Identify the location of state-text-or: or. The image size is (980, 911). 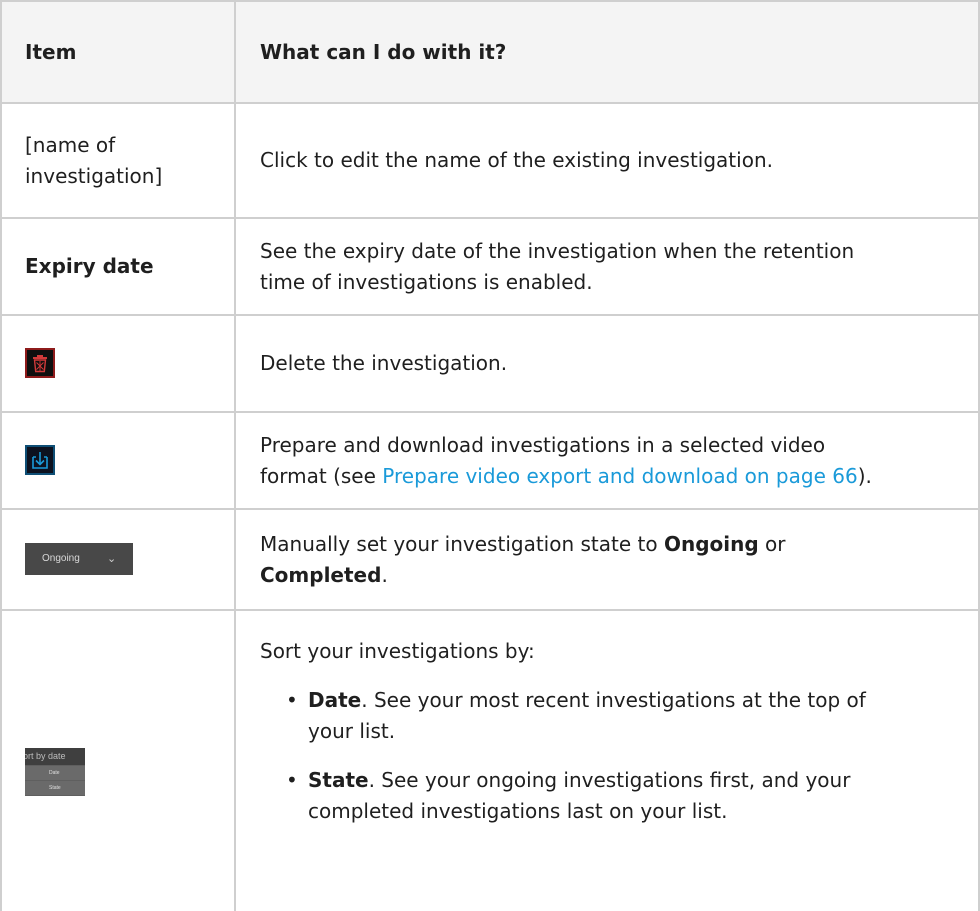
(772, 543).